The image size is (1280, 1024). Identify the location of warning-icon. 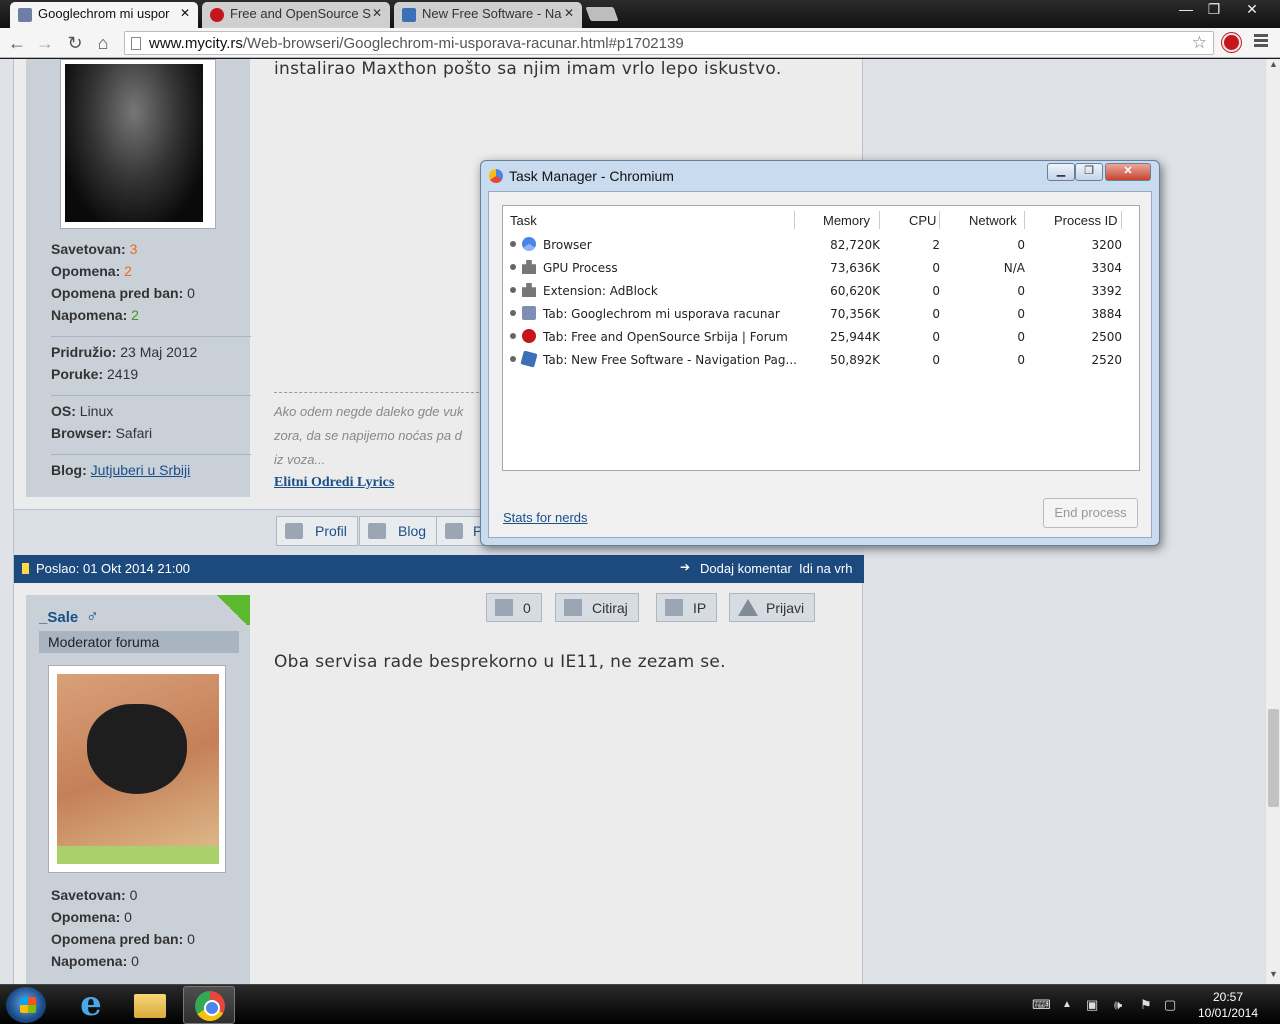
(748, 607).